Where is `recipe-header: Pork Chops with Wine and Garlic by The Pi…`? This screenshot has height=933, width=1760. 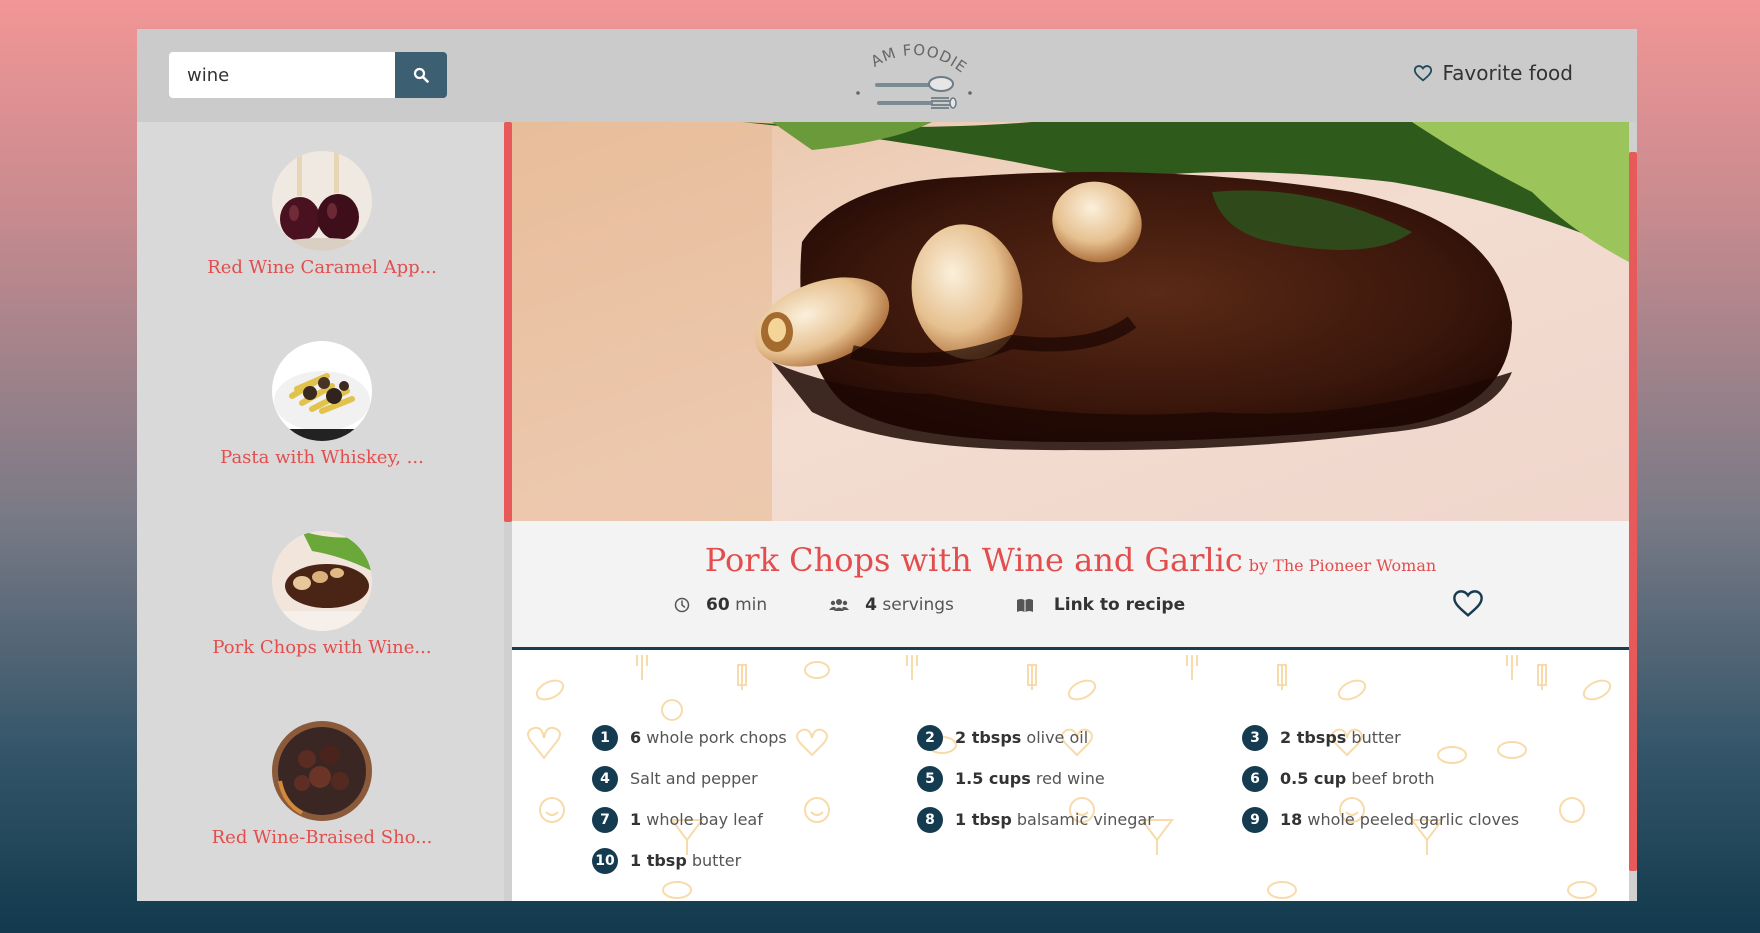
recipe-header: Pork Chops with Wine and Garlic by The Pi… is located at coordinates (1070, 585).